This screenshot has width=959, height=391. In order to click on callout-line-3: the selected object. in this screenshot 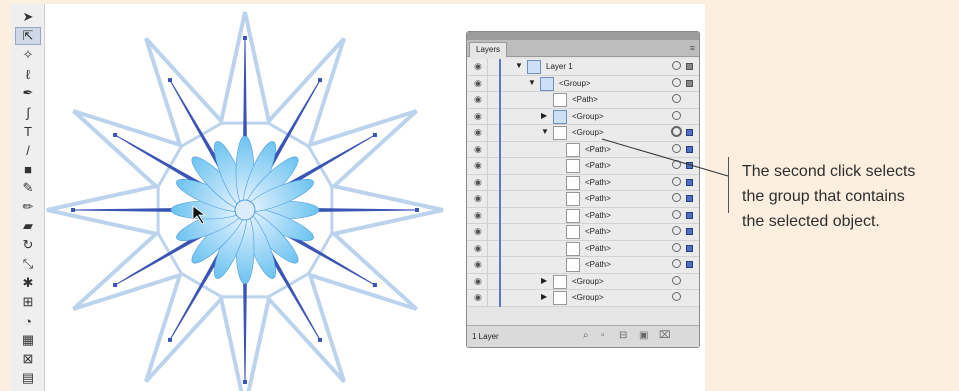, I will do `click(811, 221)`.